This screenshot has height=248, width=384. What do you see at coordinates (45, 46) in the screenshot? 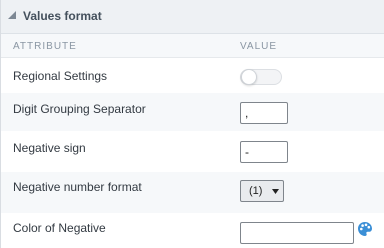
I see `attribute-column-header: ATTRIBUTE` at bounding box center [45, 46].